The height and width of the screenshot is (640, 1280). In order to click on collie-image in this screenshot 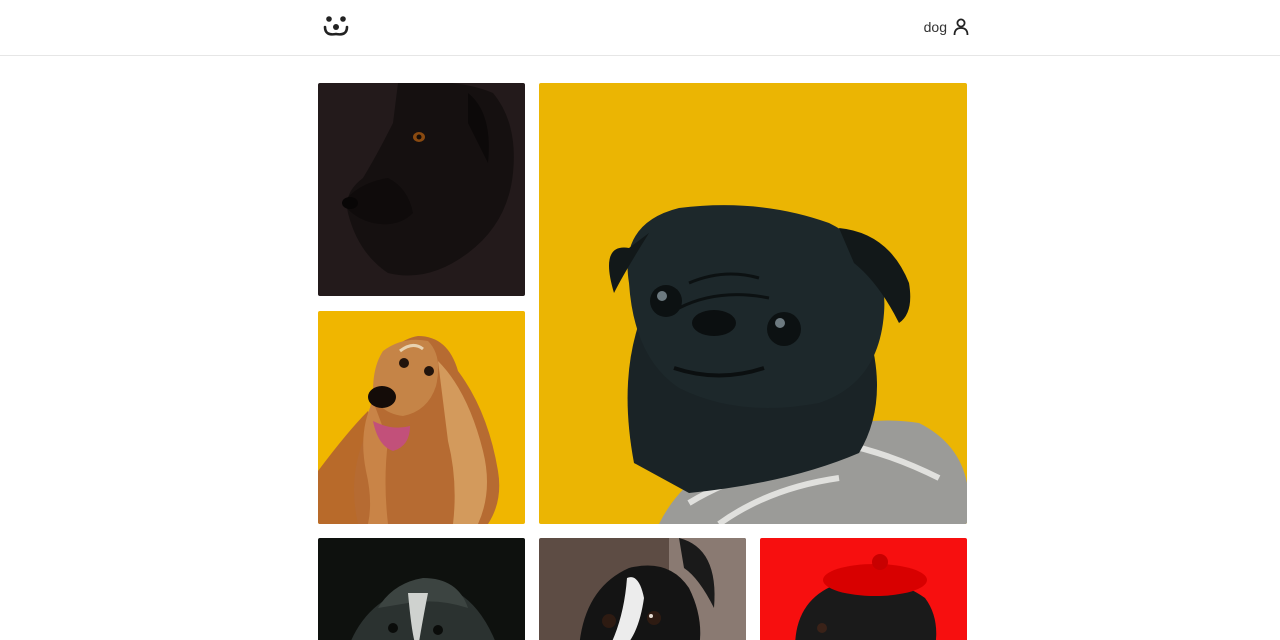, I will do `click(421, 589)`.